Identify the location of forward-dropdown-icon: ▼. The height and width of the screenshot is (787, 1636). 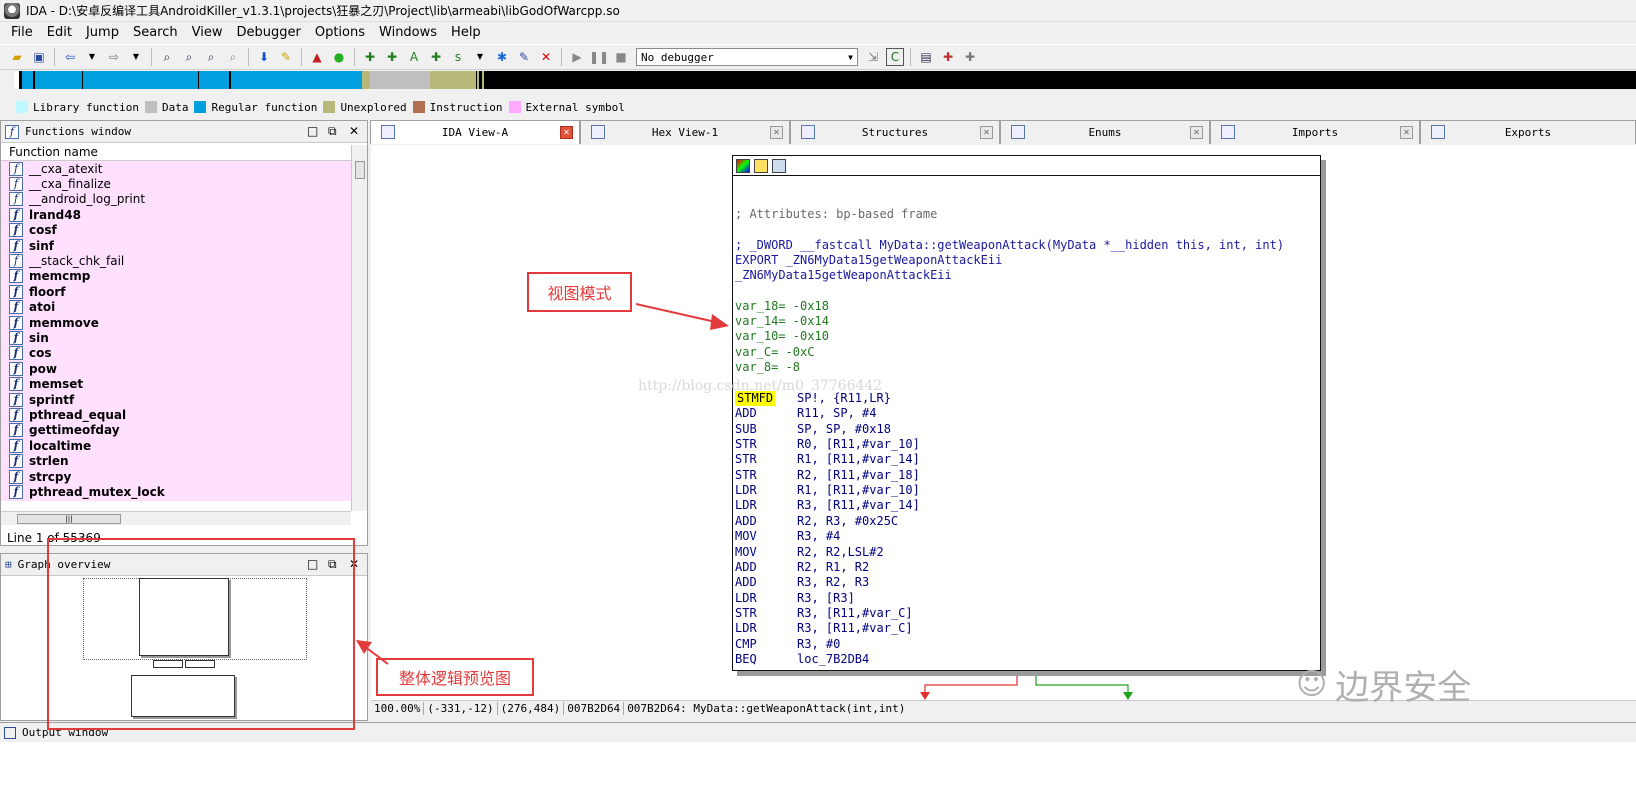
(136, 57).